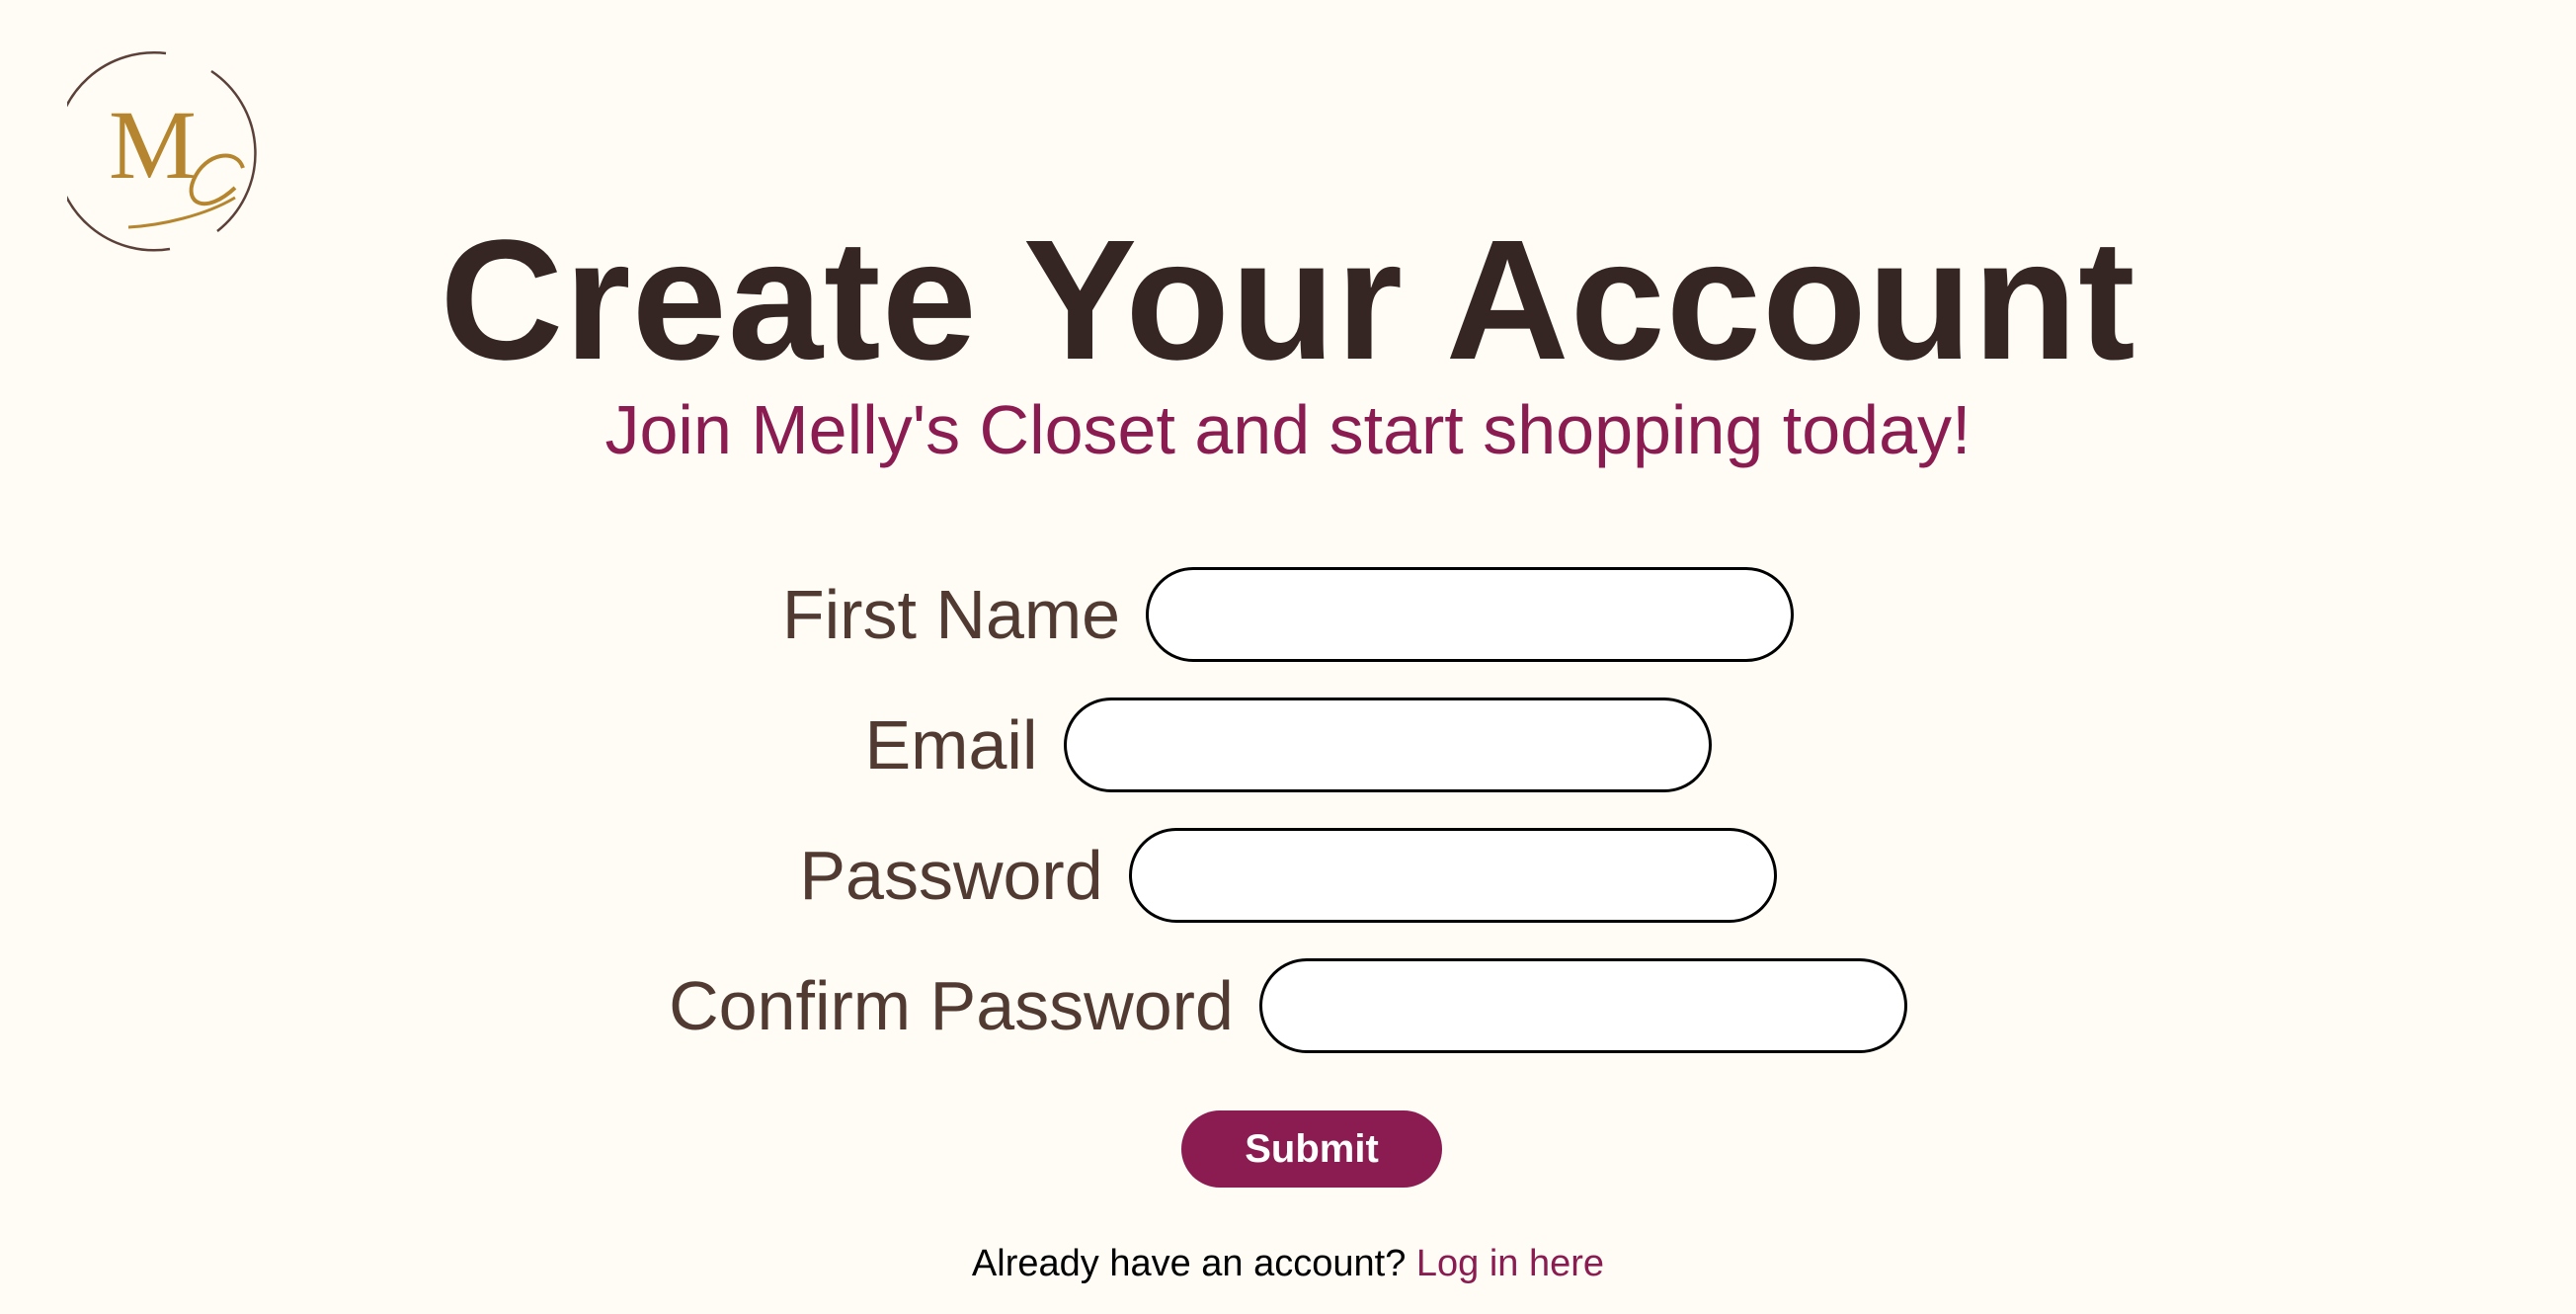  I want to click on password-row: Password, so click(1288, 875).